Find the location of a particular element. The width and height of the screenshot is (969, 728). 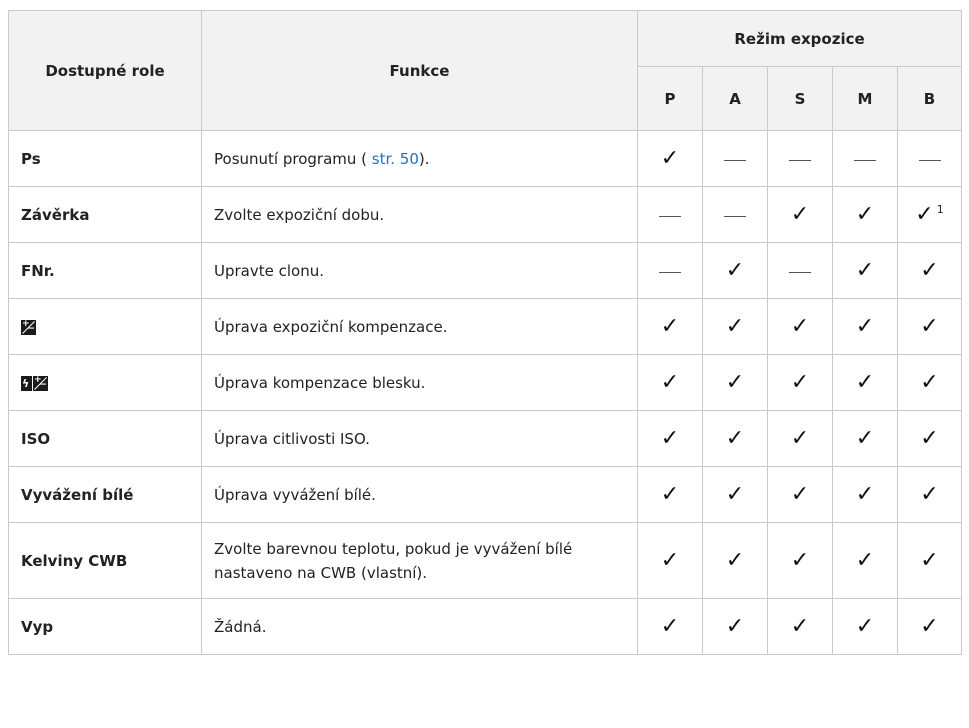

table-row: ISO Úprava citlivosti ISO. ✓ ✓ ✓ ✓ ✓ is located at coordinates (485, 438).